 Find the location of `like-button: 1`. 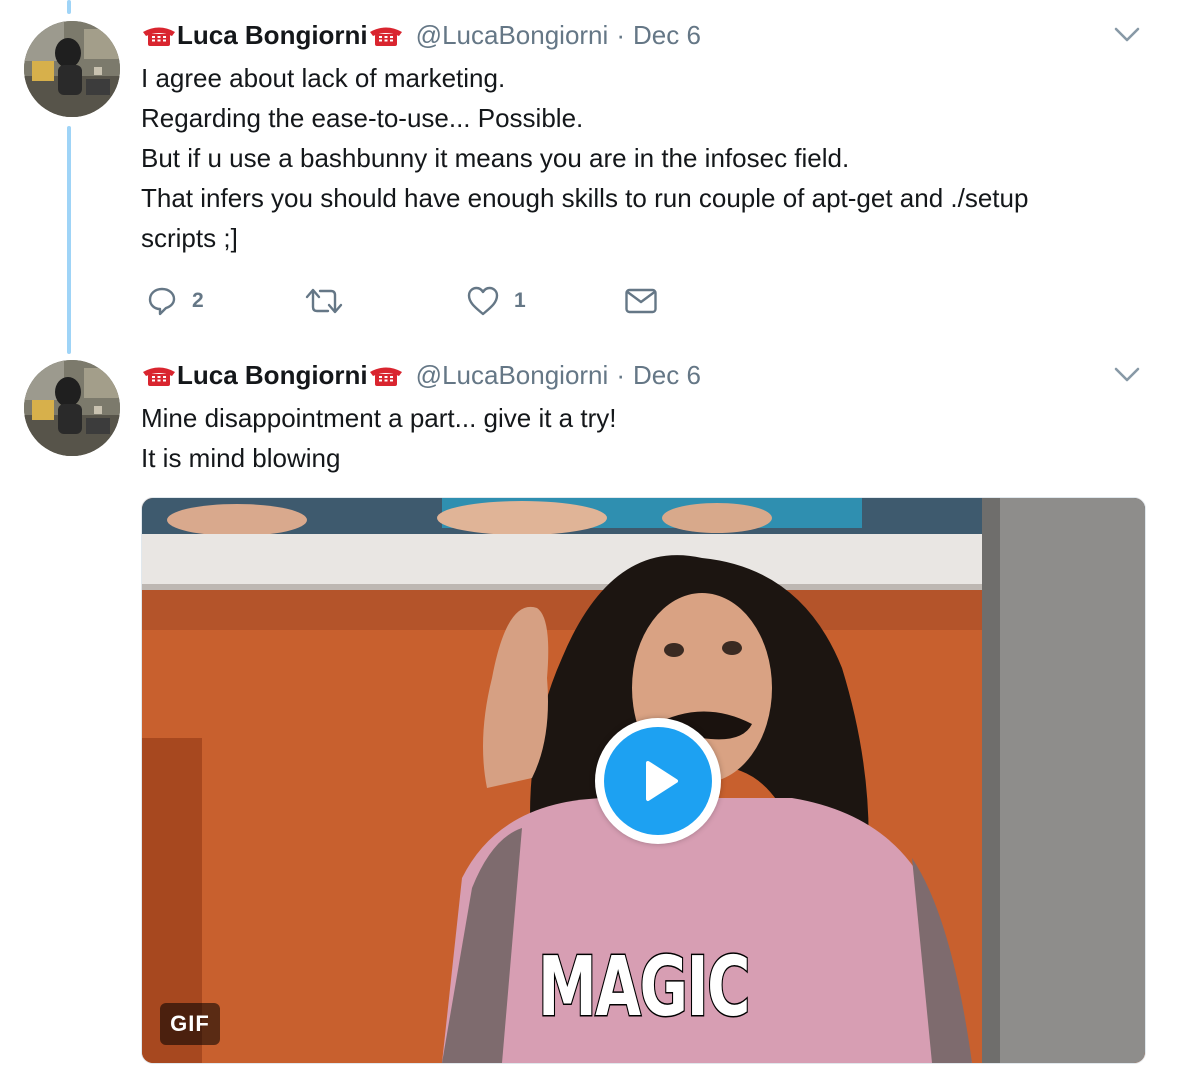

like-button: 1 is located at coordinates (496, 301).